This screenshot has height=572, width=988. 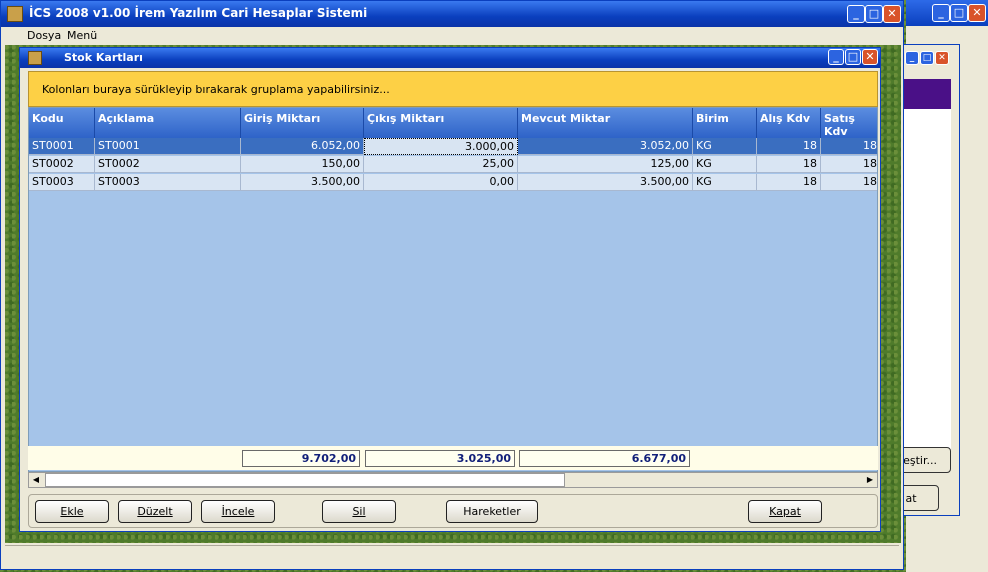 I want to click on total-giris: 9.702,00, so click(x=301, y=458).